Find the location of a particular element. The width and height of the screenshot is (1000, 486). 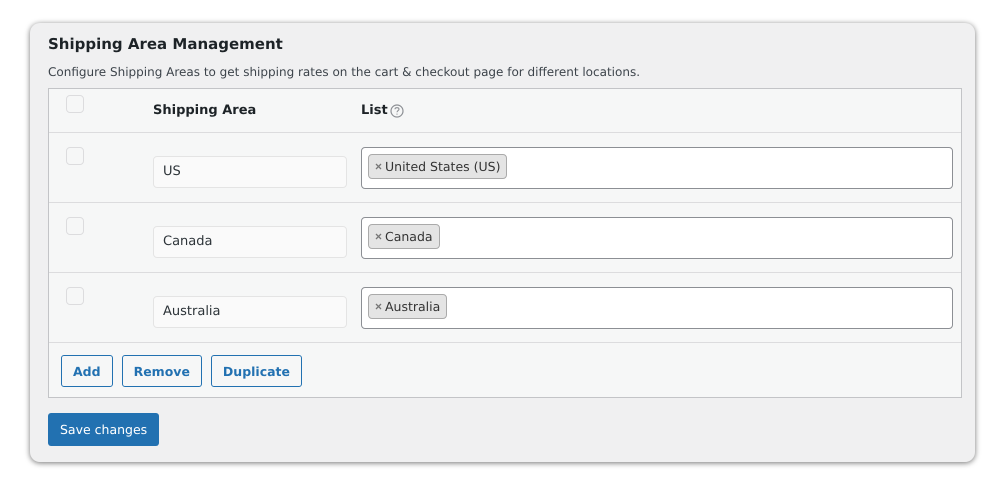

area-name-field: US is located at coordinates (250, 172).